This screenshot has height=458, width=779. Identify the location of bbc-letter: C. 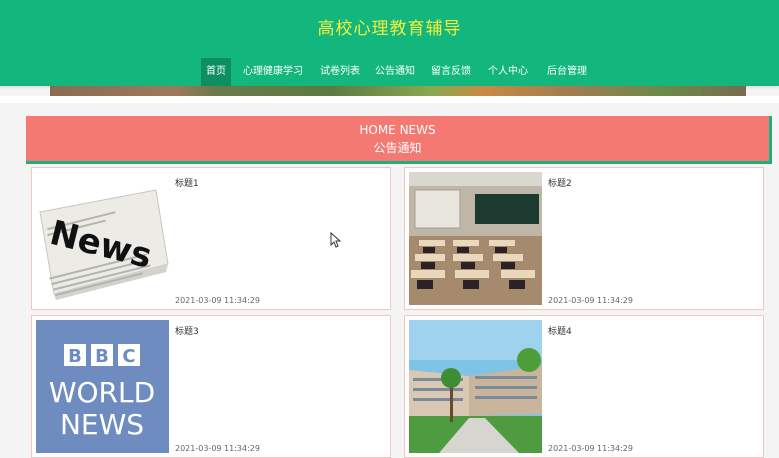
(128, 356).